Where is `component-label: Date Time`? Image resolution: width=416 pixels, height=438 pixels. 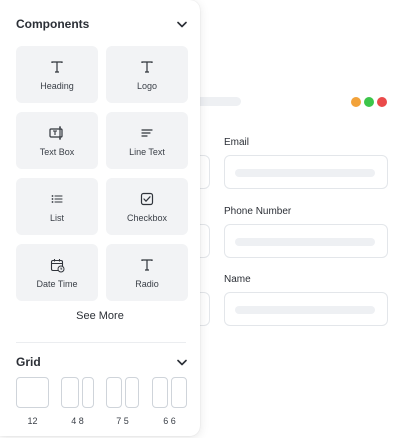 component-label: Date Time is located at coordinates (57, 284).